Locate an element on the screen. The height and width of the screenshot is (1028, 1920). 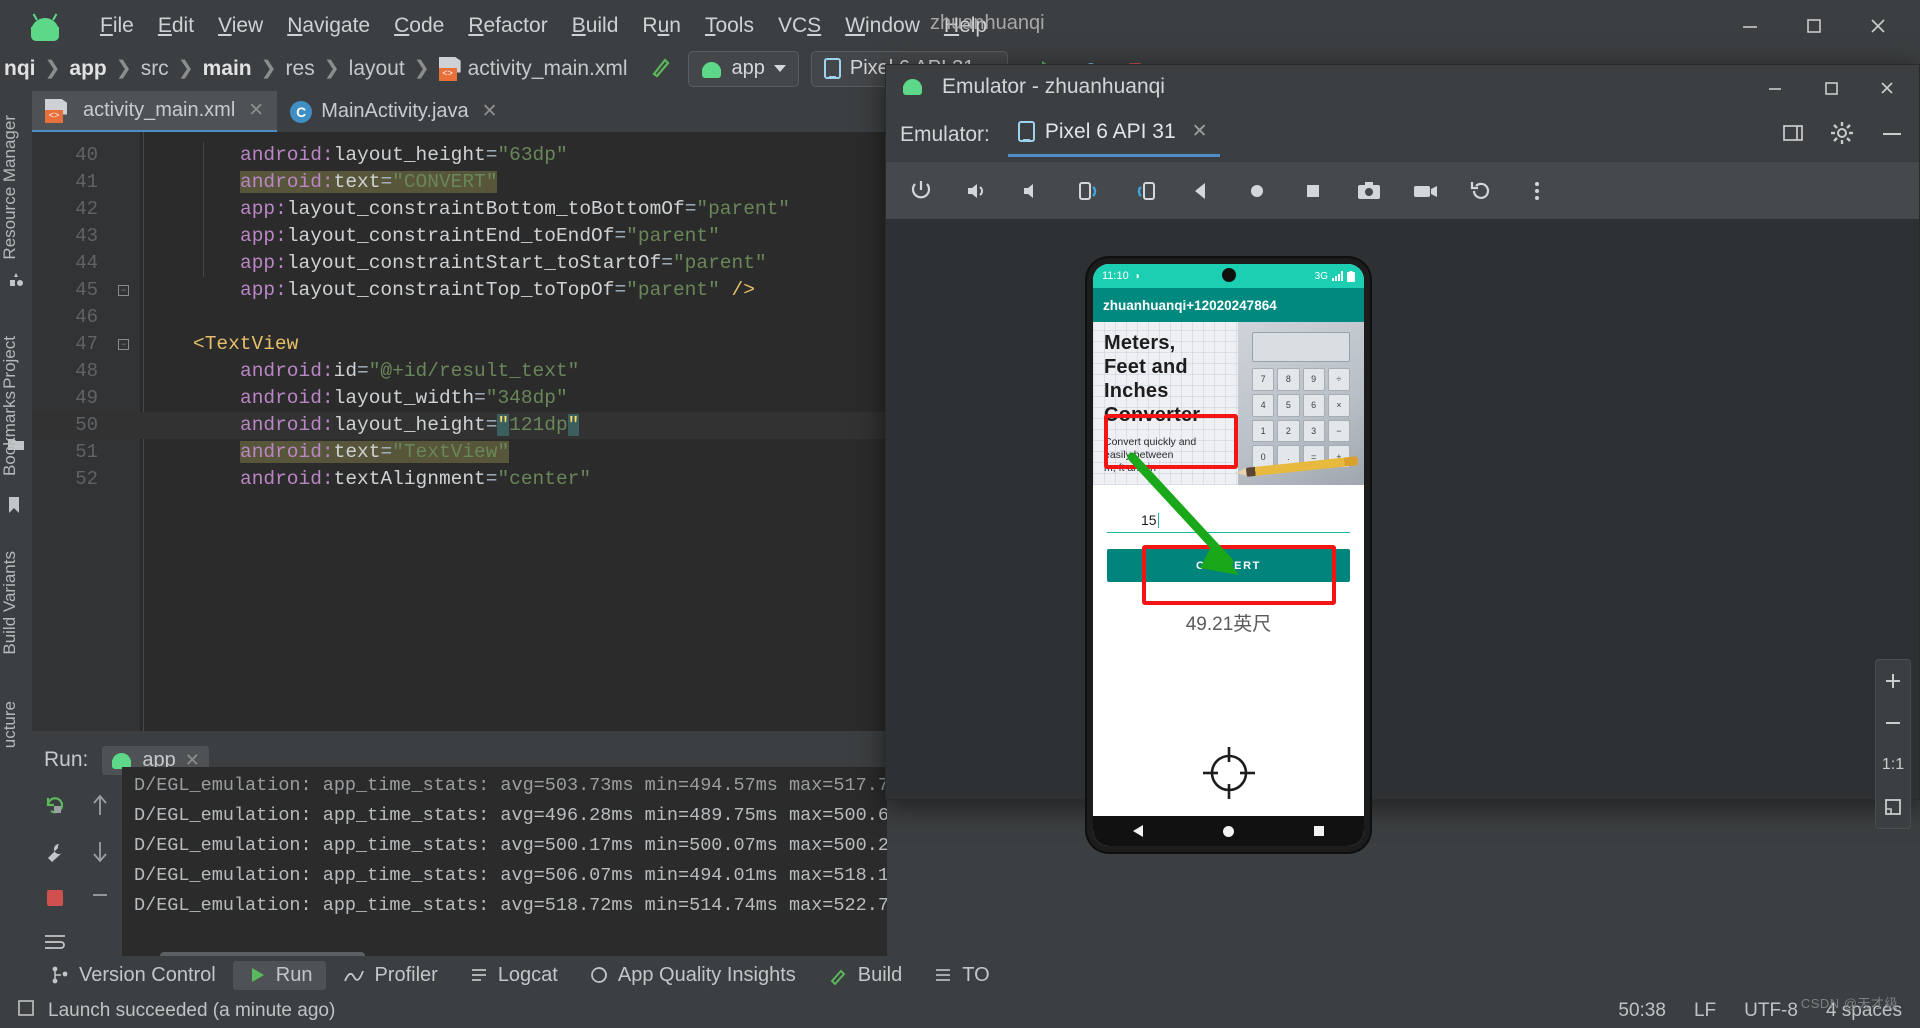
rail-resource-manager: Resource Manager is located at coordinates (16, 187).